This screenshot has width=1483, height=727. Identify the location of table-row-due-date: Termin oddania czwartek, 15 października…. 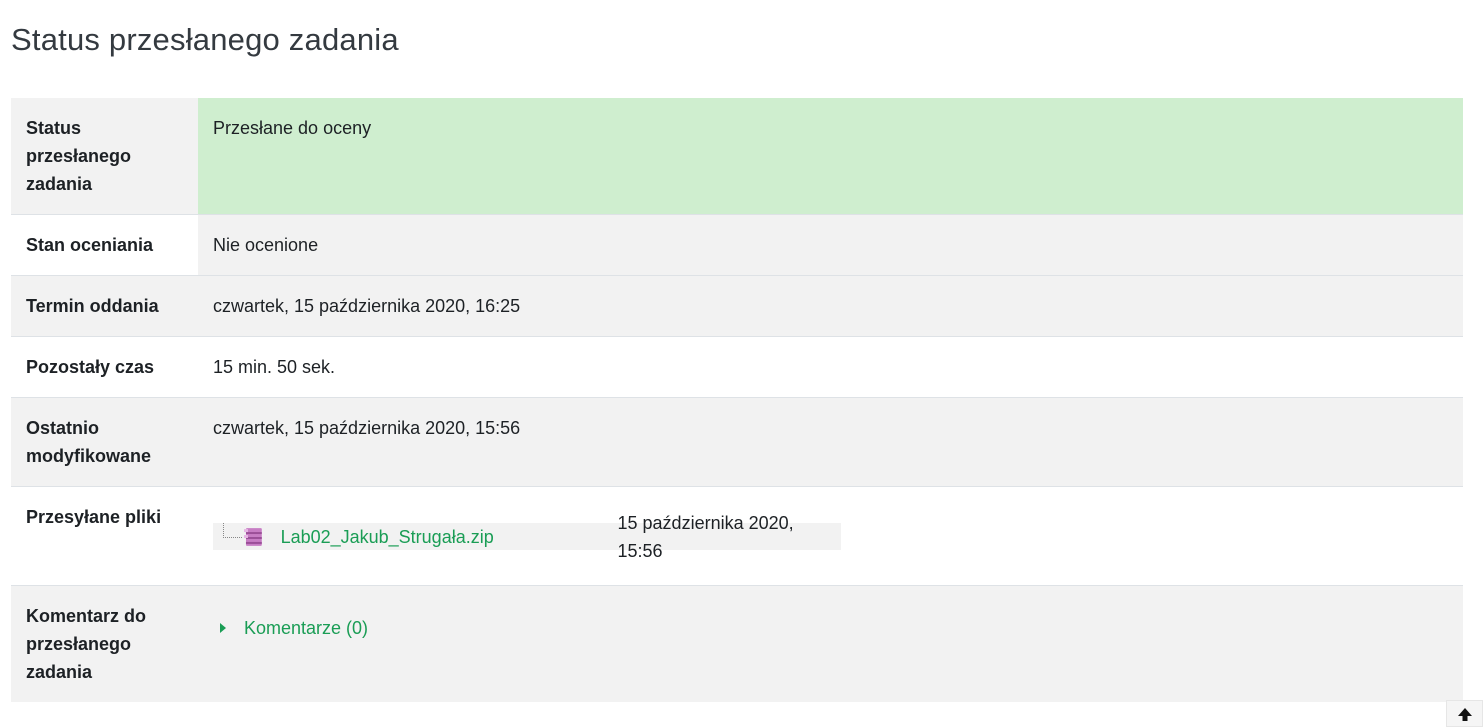
(737, 306).